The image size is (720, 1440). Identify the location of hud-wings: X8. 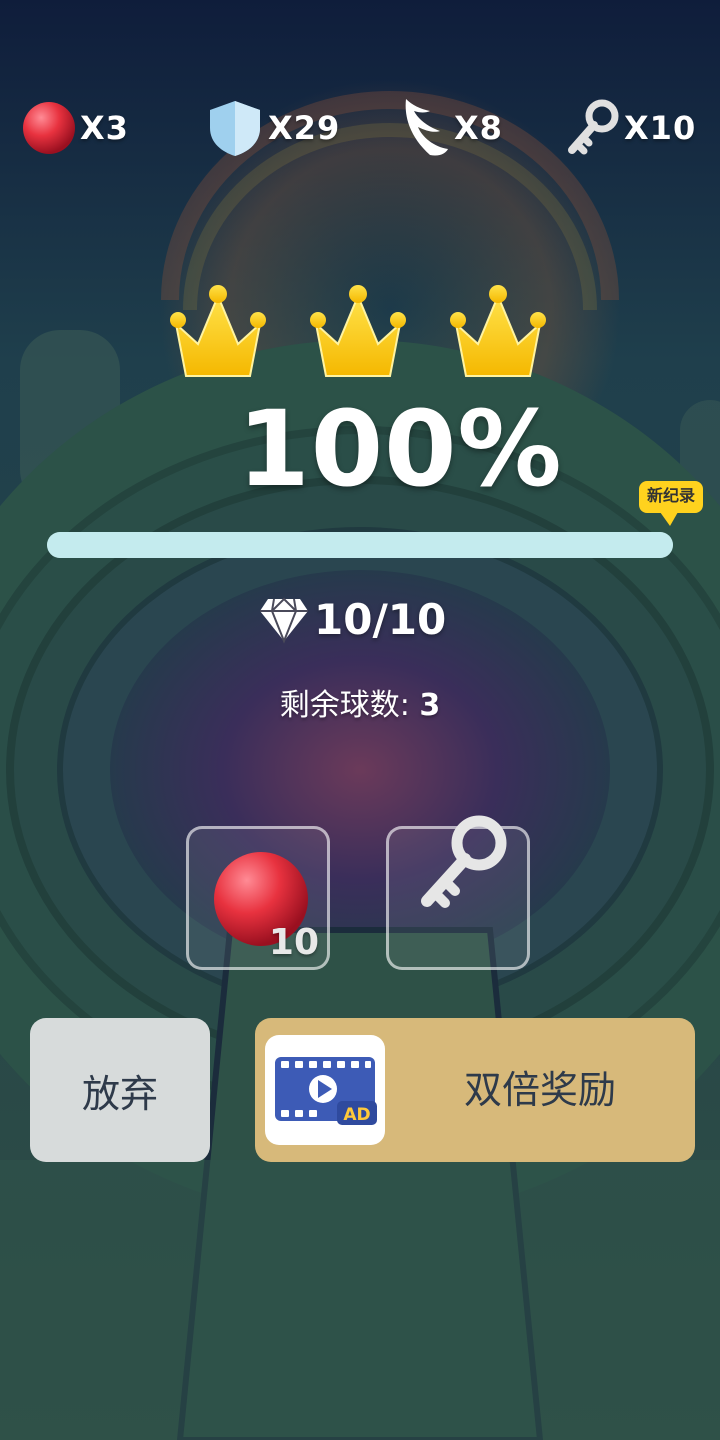
(451, 128).